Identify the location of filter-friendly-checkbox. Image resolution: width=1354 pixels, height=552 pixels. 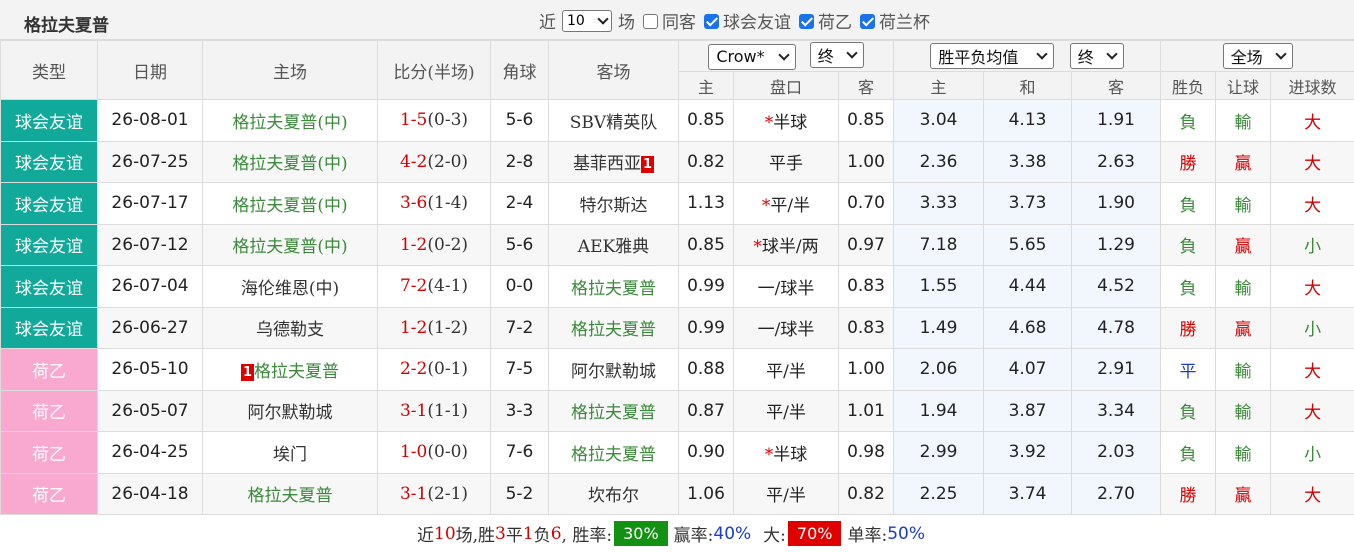
(711, 21).